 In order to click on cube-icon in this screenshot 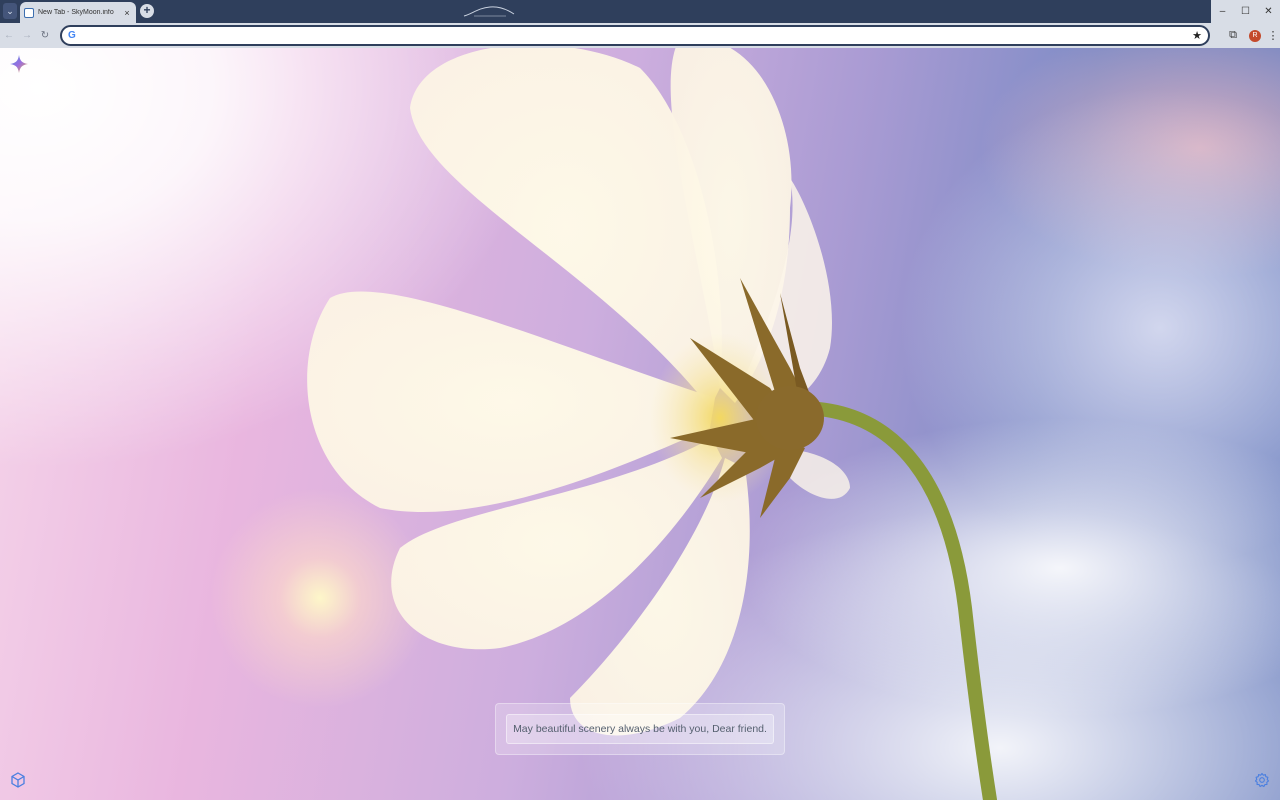, I will do `click(18, 780)`.